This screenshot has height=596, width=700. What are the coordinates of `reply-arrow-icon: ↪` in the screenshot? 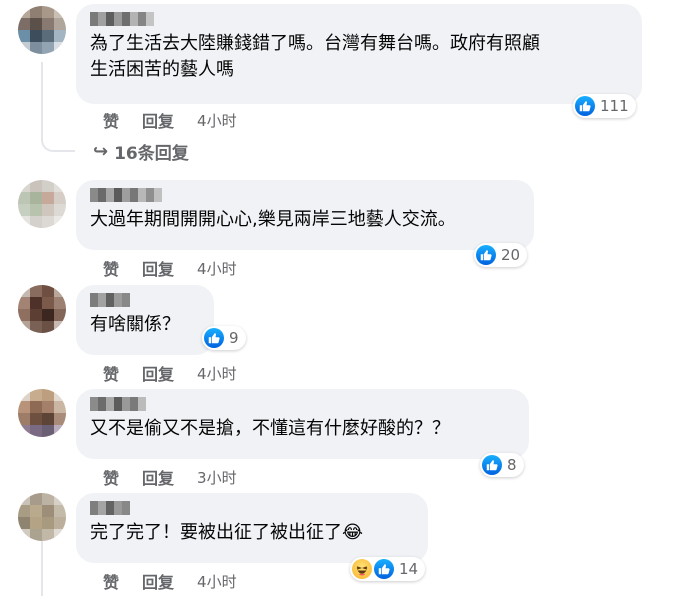 It's located at (101, 151).